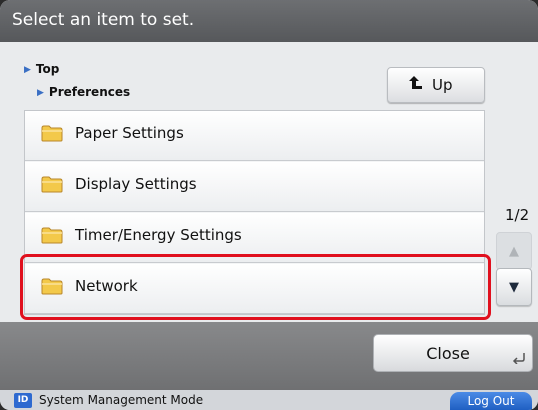 The image size is (538, 410). I want to click on page-indicator: 1/2, so click(517, 215).